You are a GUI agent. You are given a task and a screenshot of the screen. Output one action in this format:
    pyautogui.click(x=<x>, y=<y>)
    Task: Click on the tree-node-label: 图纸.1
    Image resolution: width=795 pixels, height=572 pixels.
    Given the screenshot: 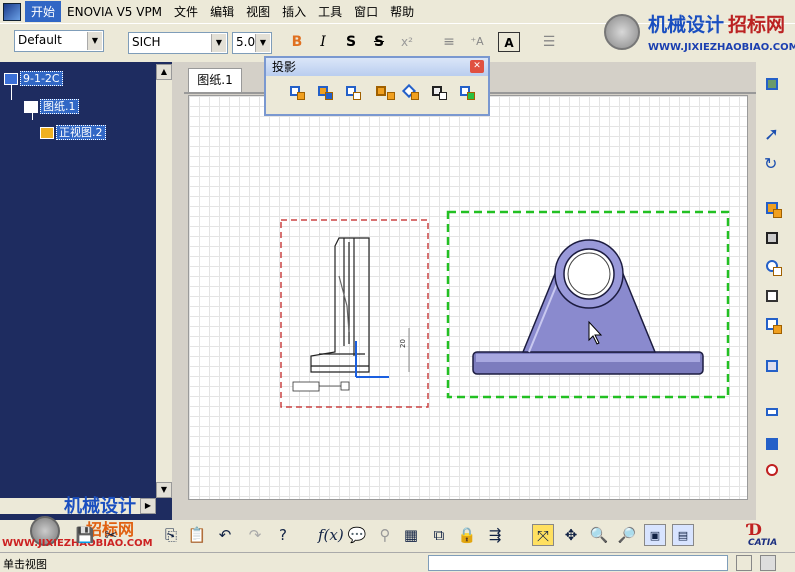 What is the action you would take?
    pyautogui.click(x=59, y=106)
    